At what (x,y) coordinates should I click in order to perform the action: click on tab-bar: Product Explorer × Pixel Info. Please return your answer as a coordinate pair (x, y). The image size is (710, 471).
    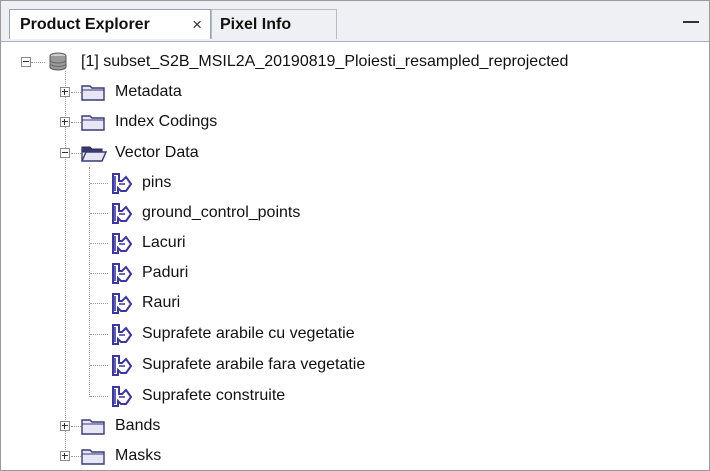
    Looking at the image, I should click on (355, 21).